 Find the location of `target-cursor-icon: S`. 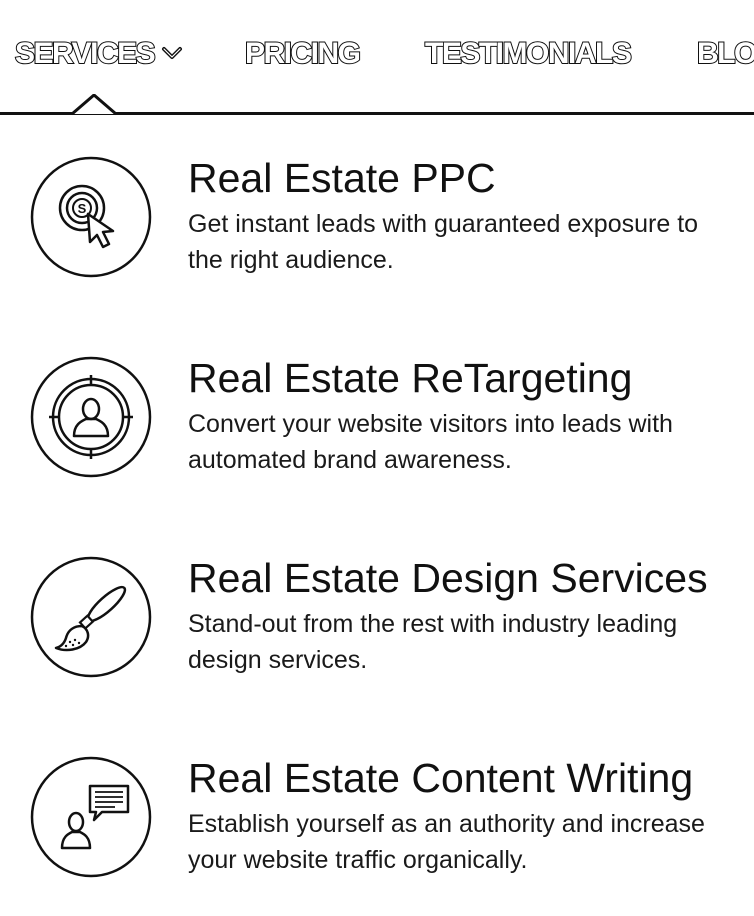

target-cursor-icon: S is located at coordinates (91, 217).